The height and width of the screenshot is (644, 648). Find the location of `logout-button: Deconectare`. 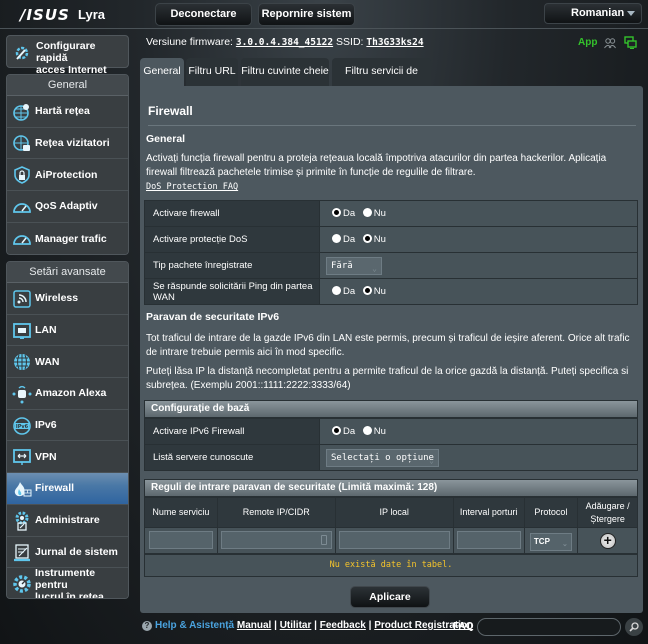

logout-button: Deconectare is located at coordinates (203, 14).